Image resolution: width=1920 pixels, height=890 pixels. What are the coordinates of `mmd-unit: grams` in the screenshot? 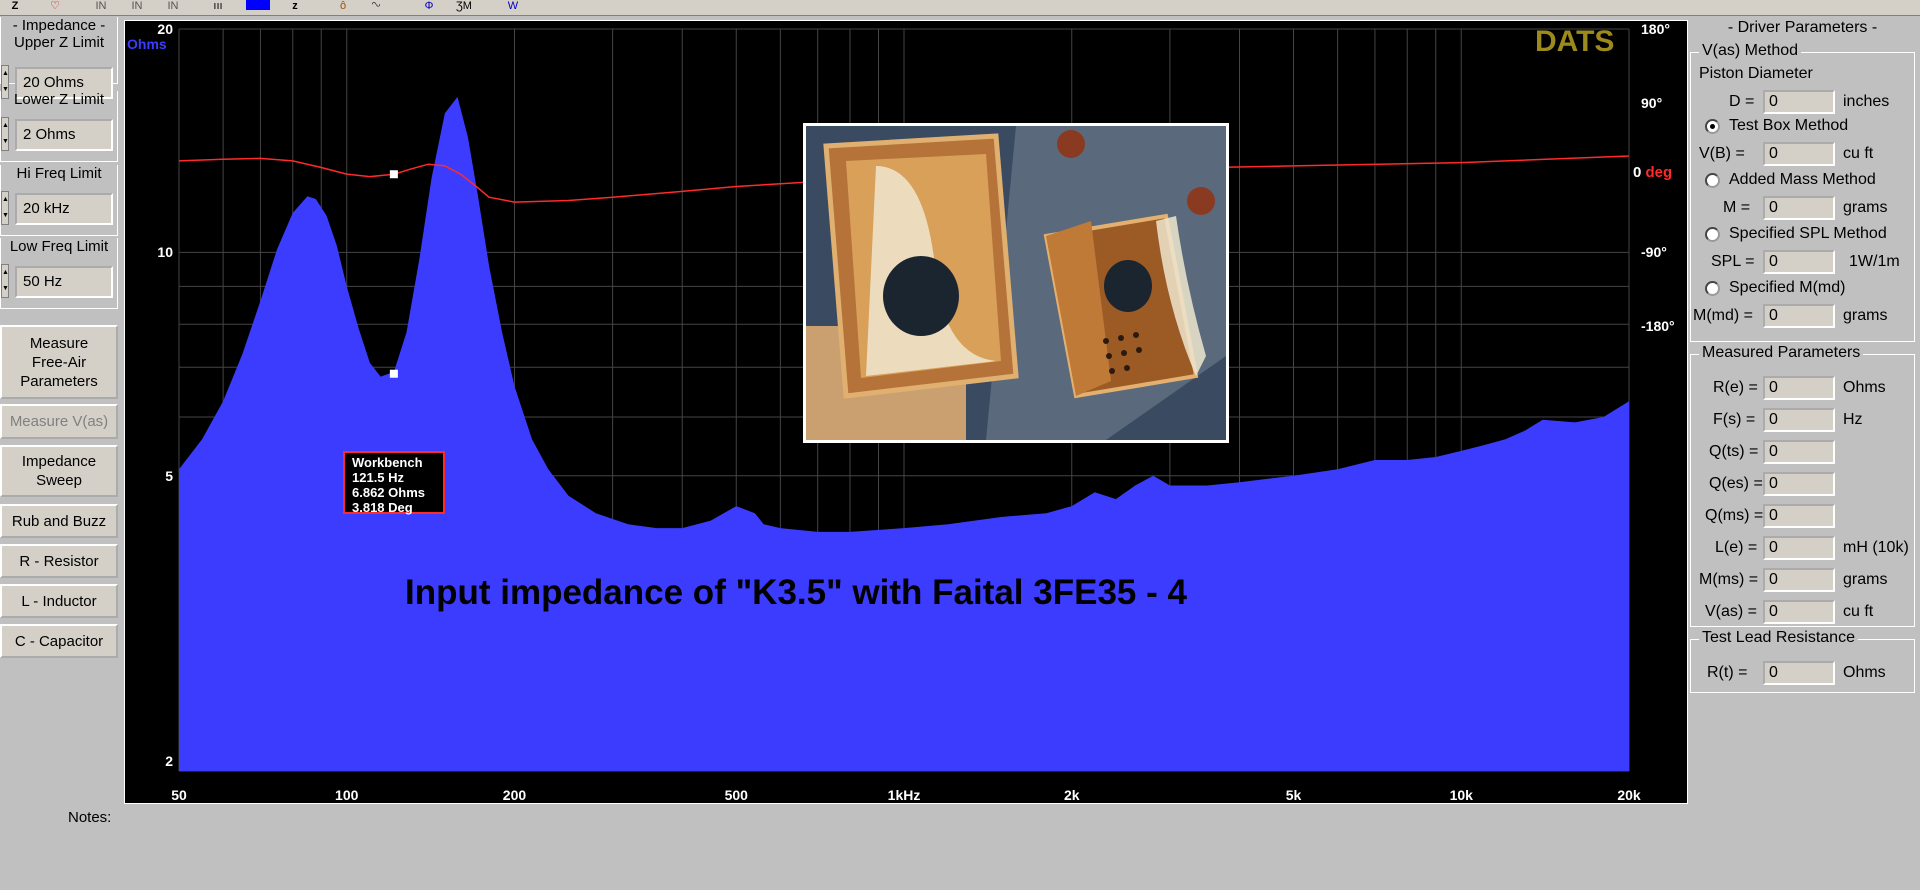 It's located at (1865, 315).